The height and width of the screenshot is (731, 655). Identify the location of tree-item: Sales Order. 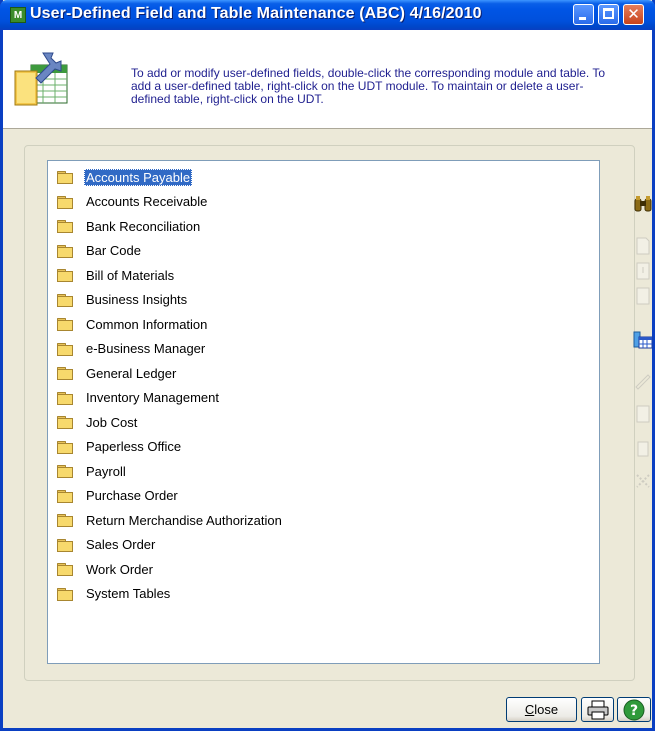
(107, 545).